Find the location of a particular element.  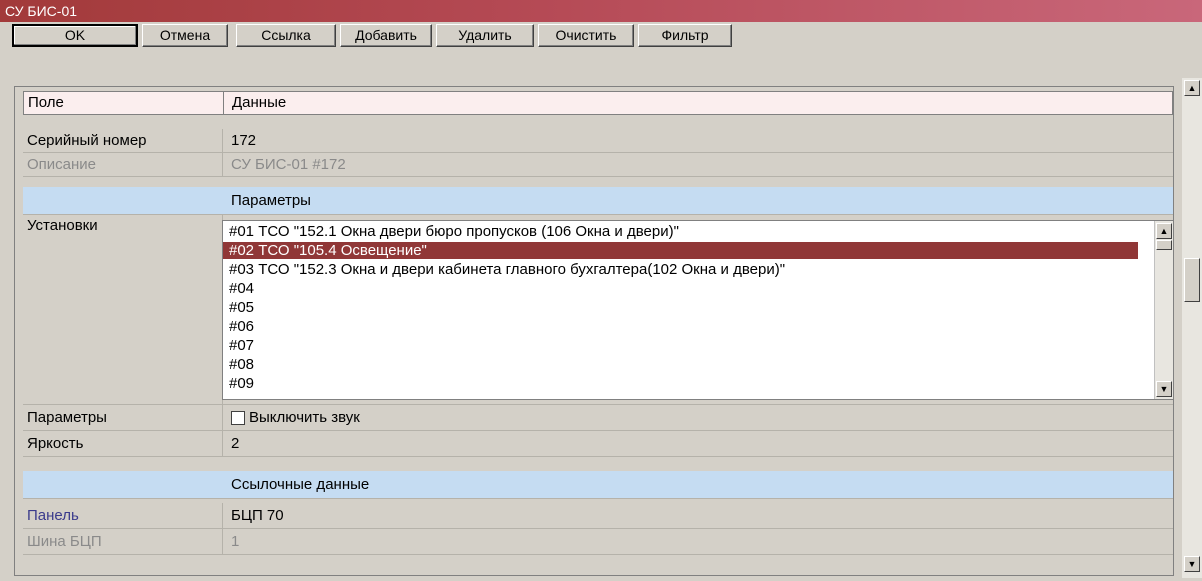

section-parameters: Параметры is located at coordinates (598, 201).